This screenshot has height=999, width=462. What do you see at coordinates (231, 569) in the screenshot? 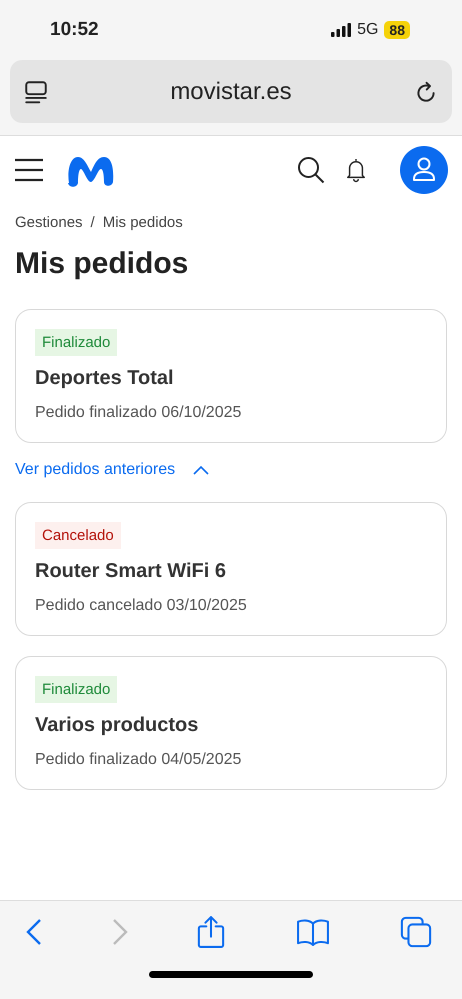
I see `order-card: Cancelado Router Smart WiFi 6 Pedido cancelado 03/10/2025` at bounding box center [231, 569].